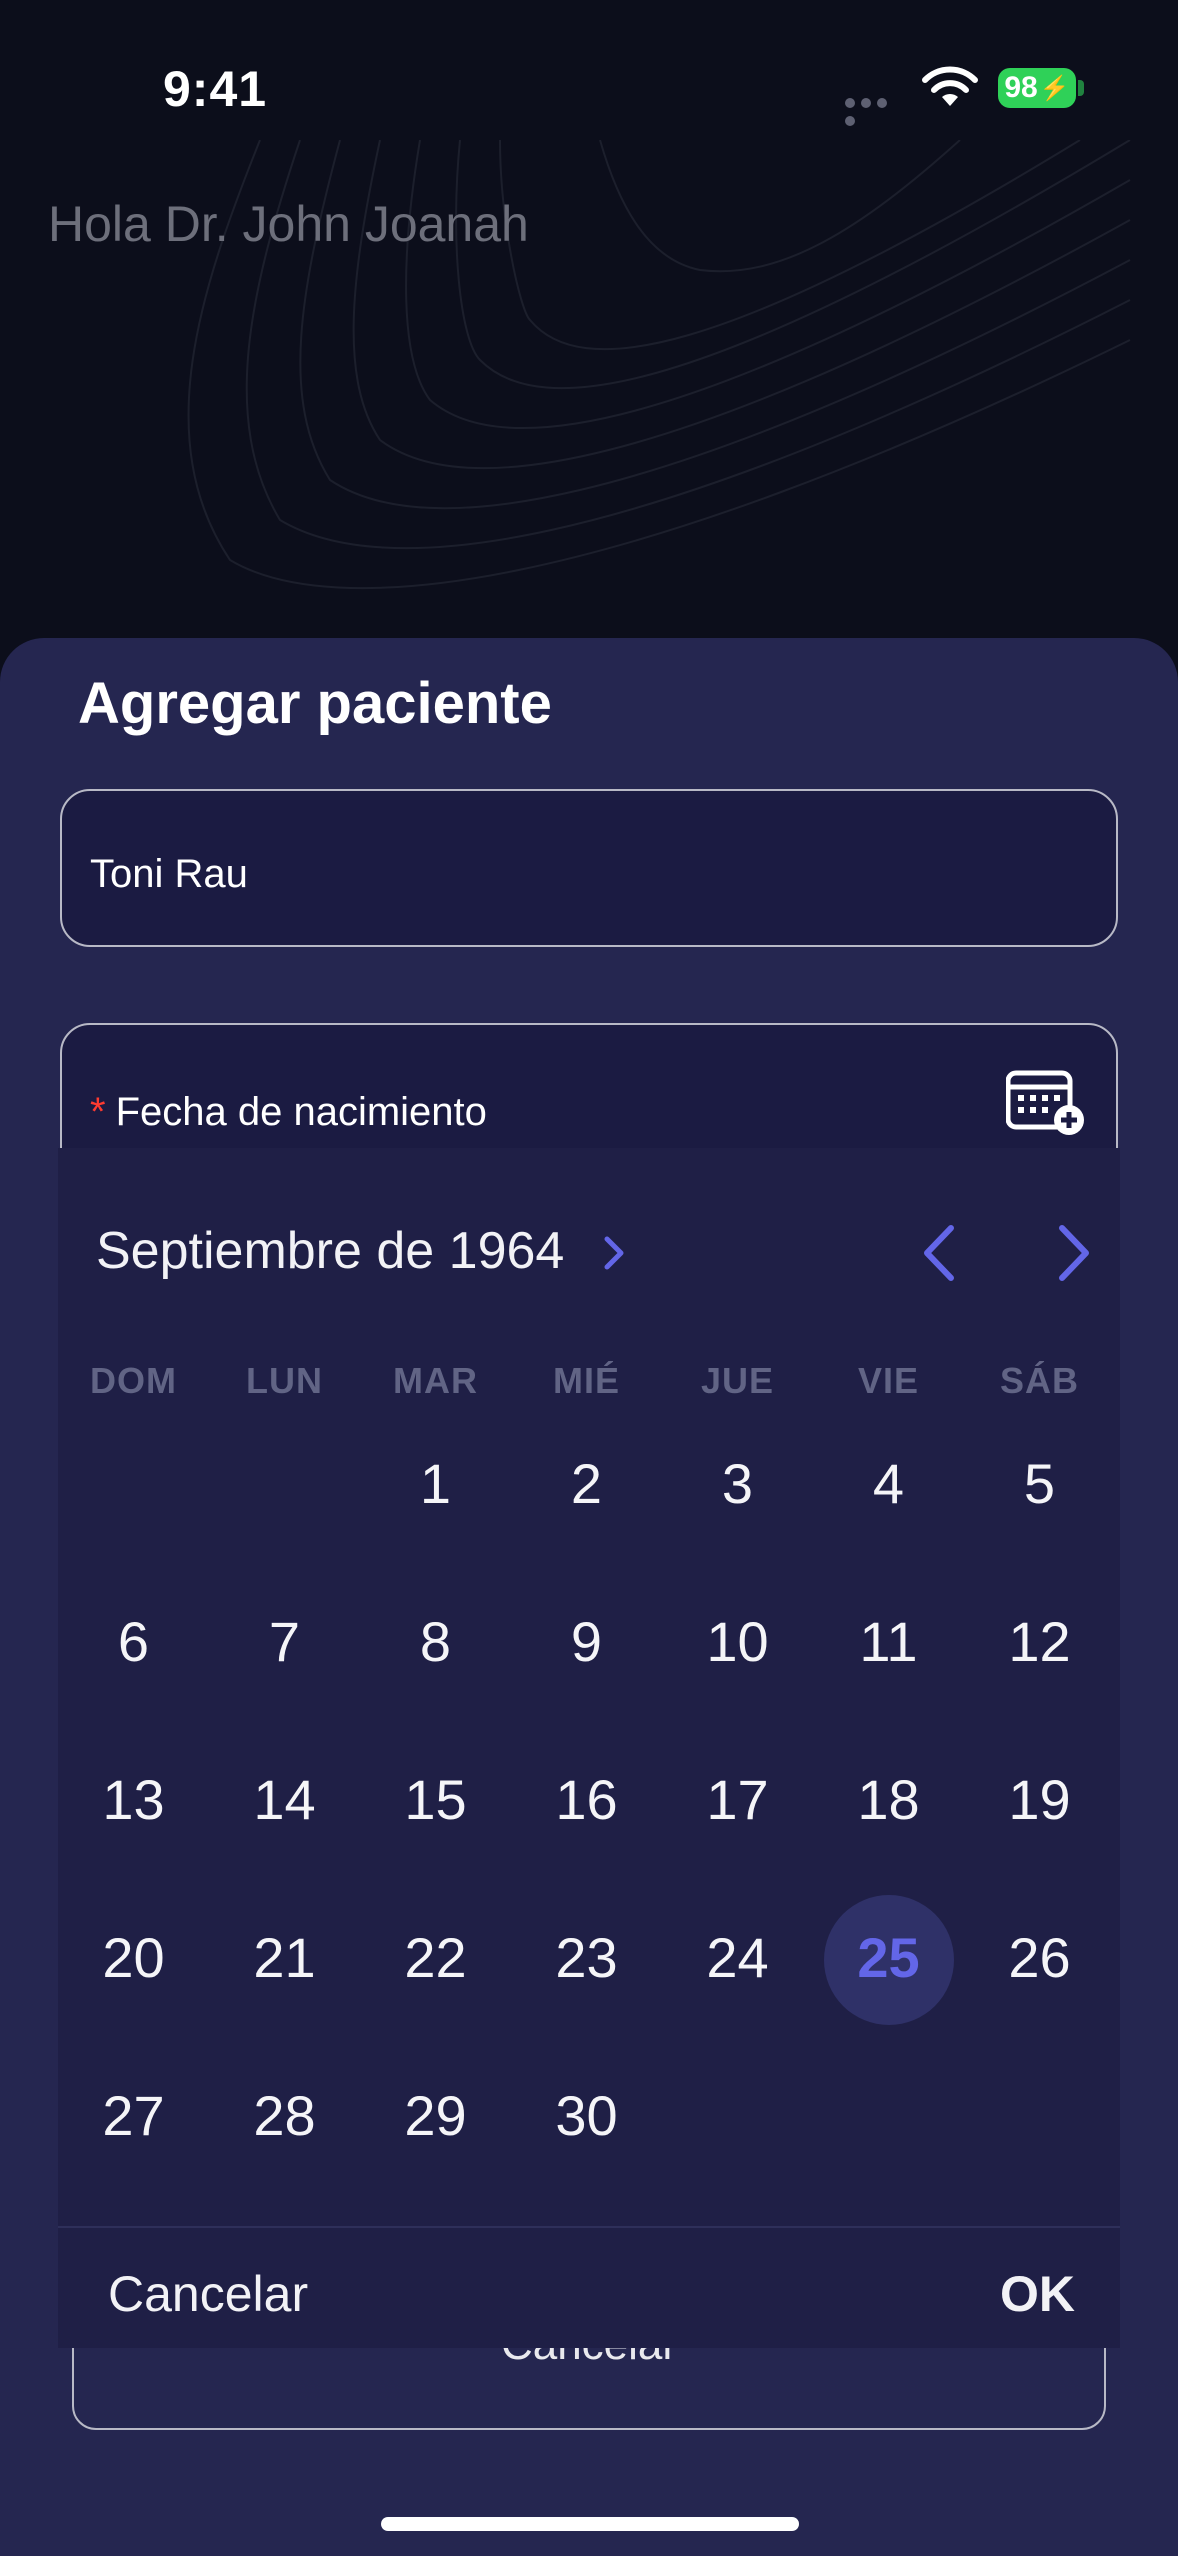 This screenshot has height=2556, width=1178. What do you see at coordinates (888, 1642) in the screenshot?
I see `calendar-day: 11` at bounding box center [888, 1642].